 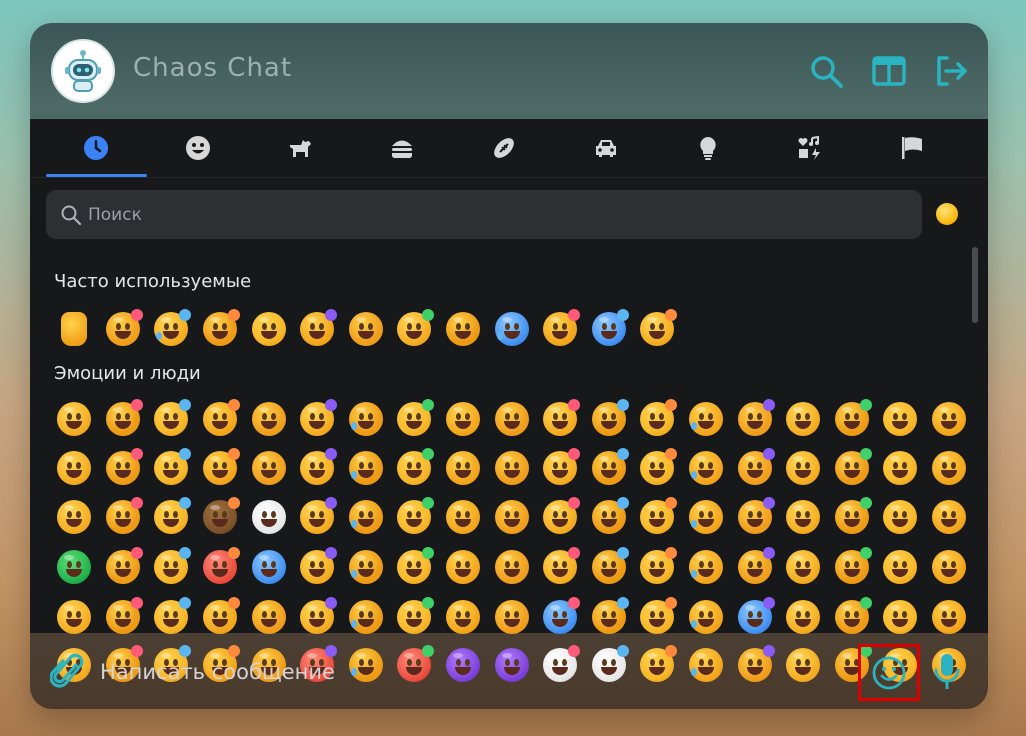 I want to click on message-input: Написать сообщение, so click(x=470, y=672).